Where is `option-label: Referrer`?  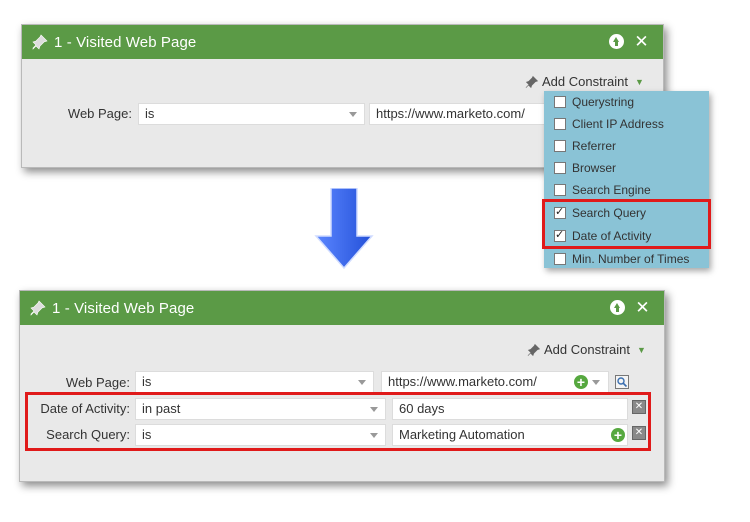
option-label: Referrer is located at coordinates (594, 146).